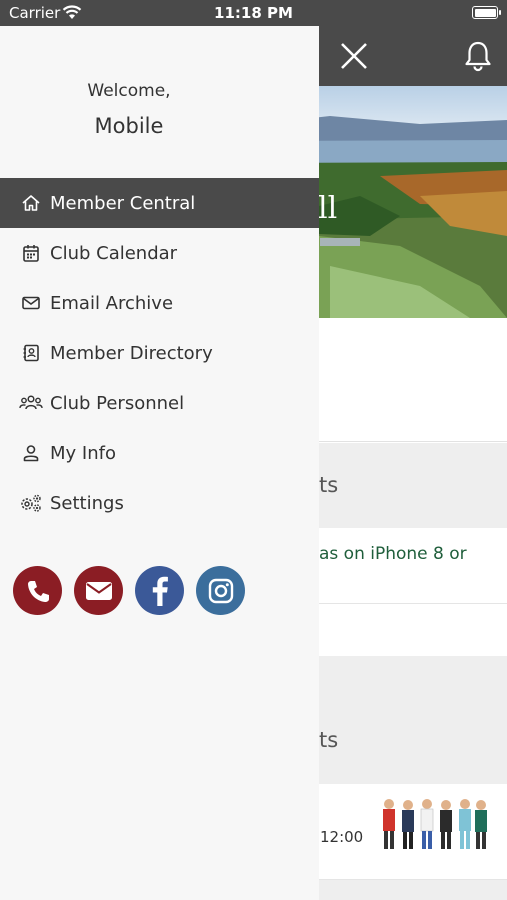 This screenshot has width=507, height=900. I want to click on nav-item-member-directory: Member Directory, so click(159, 353).